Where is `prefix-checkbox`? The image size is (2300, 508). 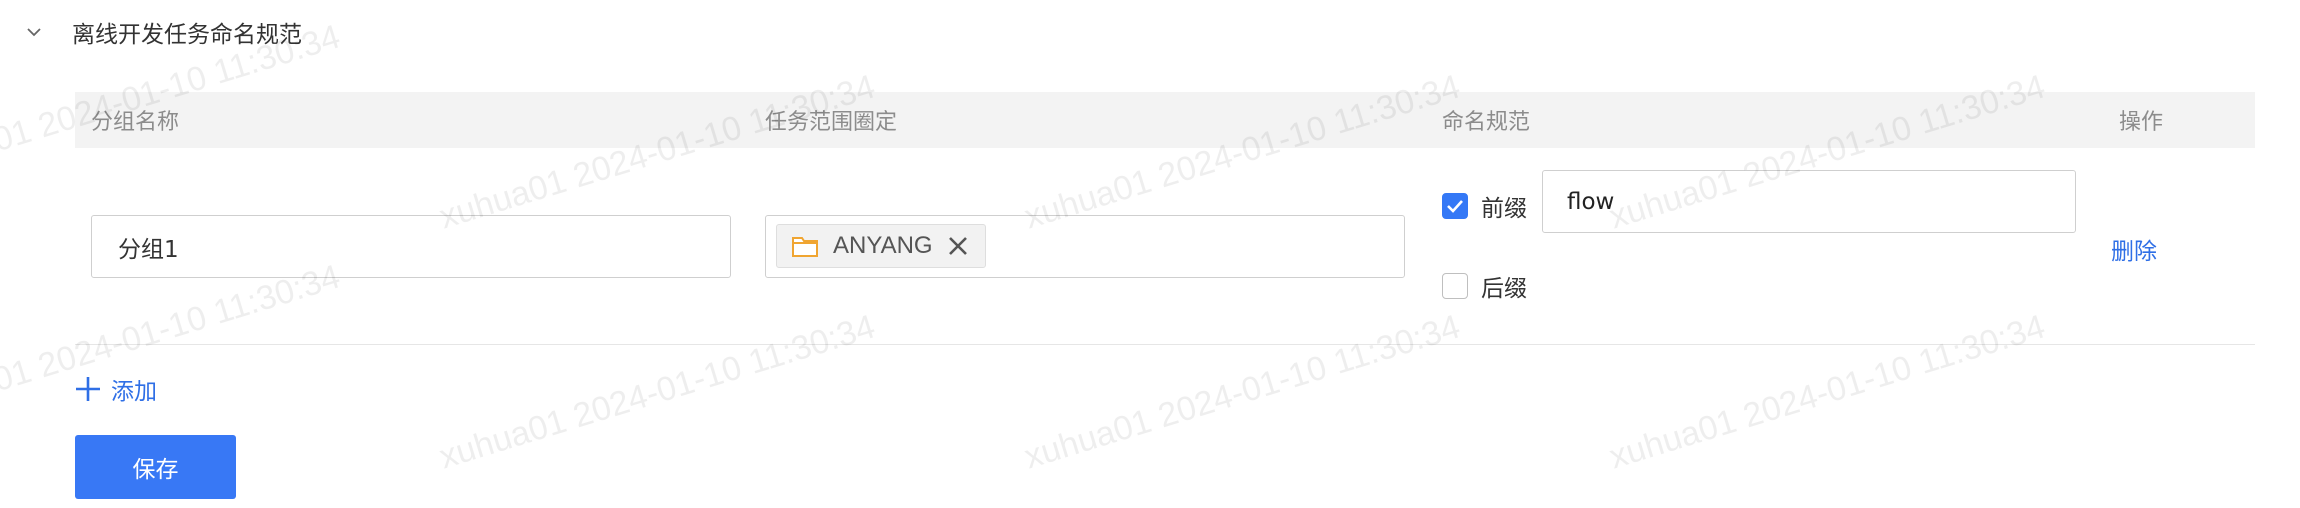
prefix-checkbox is located at coordinates (1455, 206).